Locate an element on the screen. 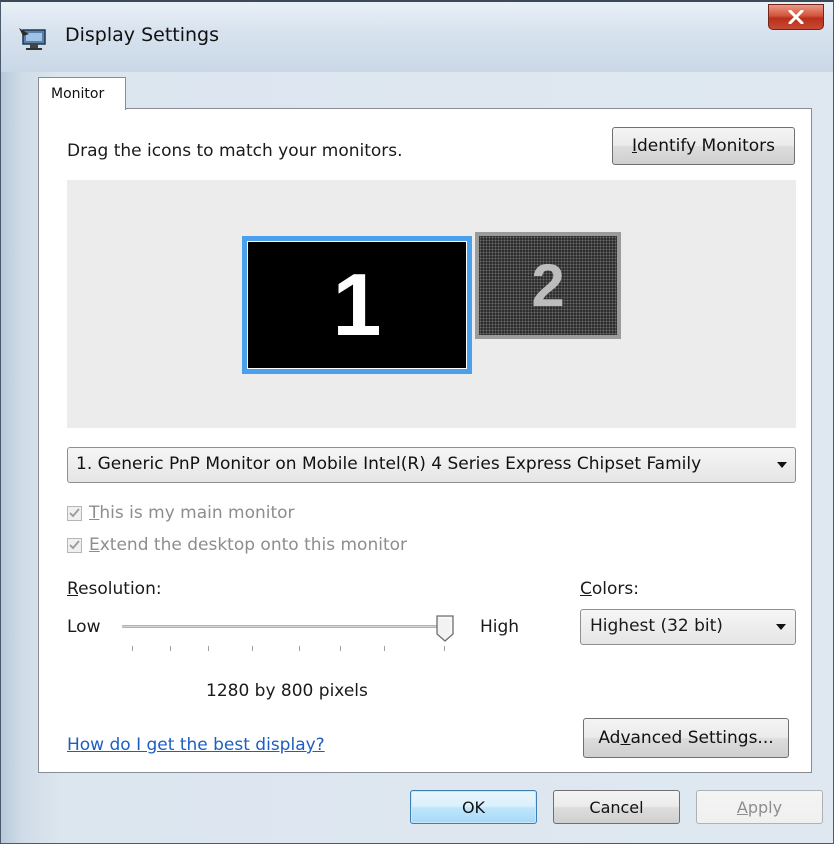 This screenshot has height=844, width=834. close-button is located at coordinates (796, 17).